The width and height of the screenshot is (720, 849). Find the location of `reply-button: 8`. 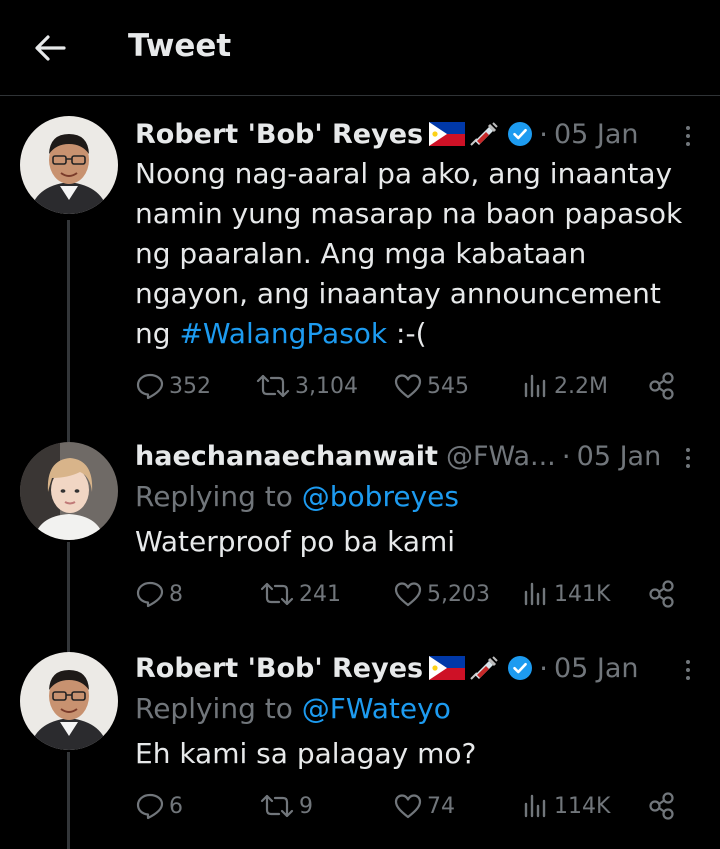

reply-button: 8 is located at coordinates (159, 594).